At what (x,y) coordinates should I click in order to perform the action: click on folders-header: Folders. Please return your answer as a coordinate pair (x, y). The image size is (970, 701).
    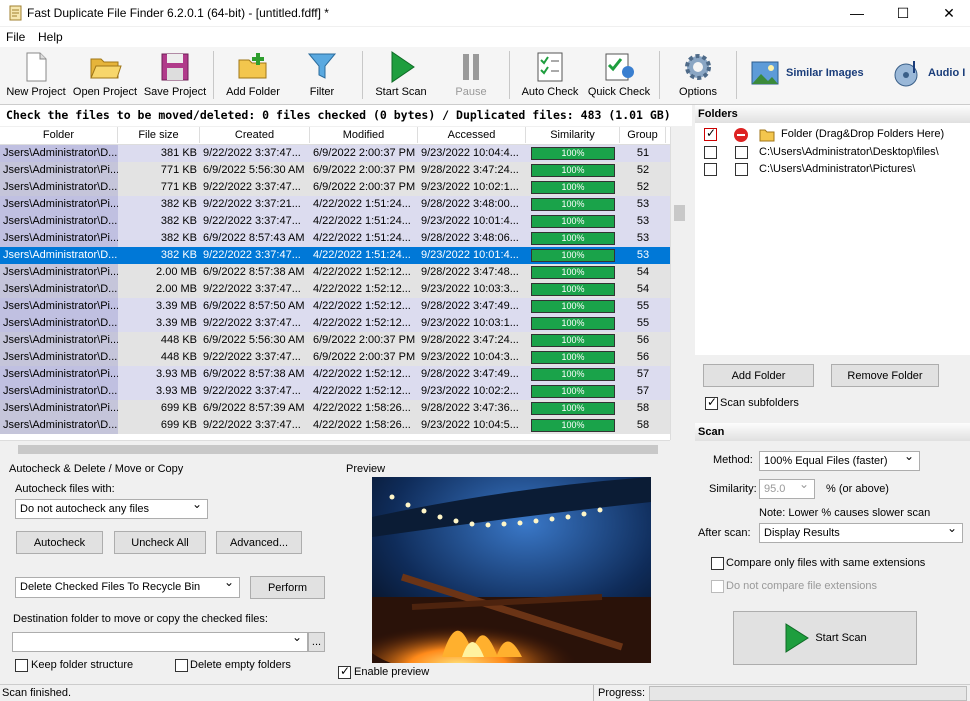
    Looking at the image, I should click on (832, 114).